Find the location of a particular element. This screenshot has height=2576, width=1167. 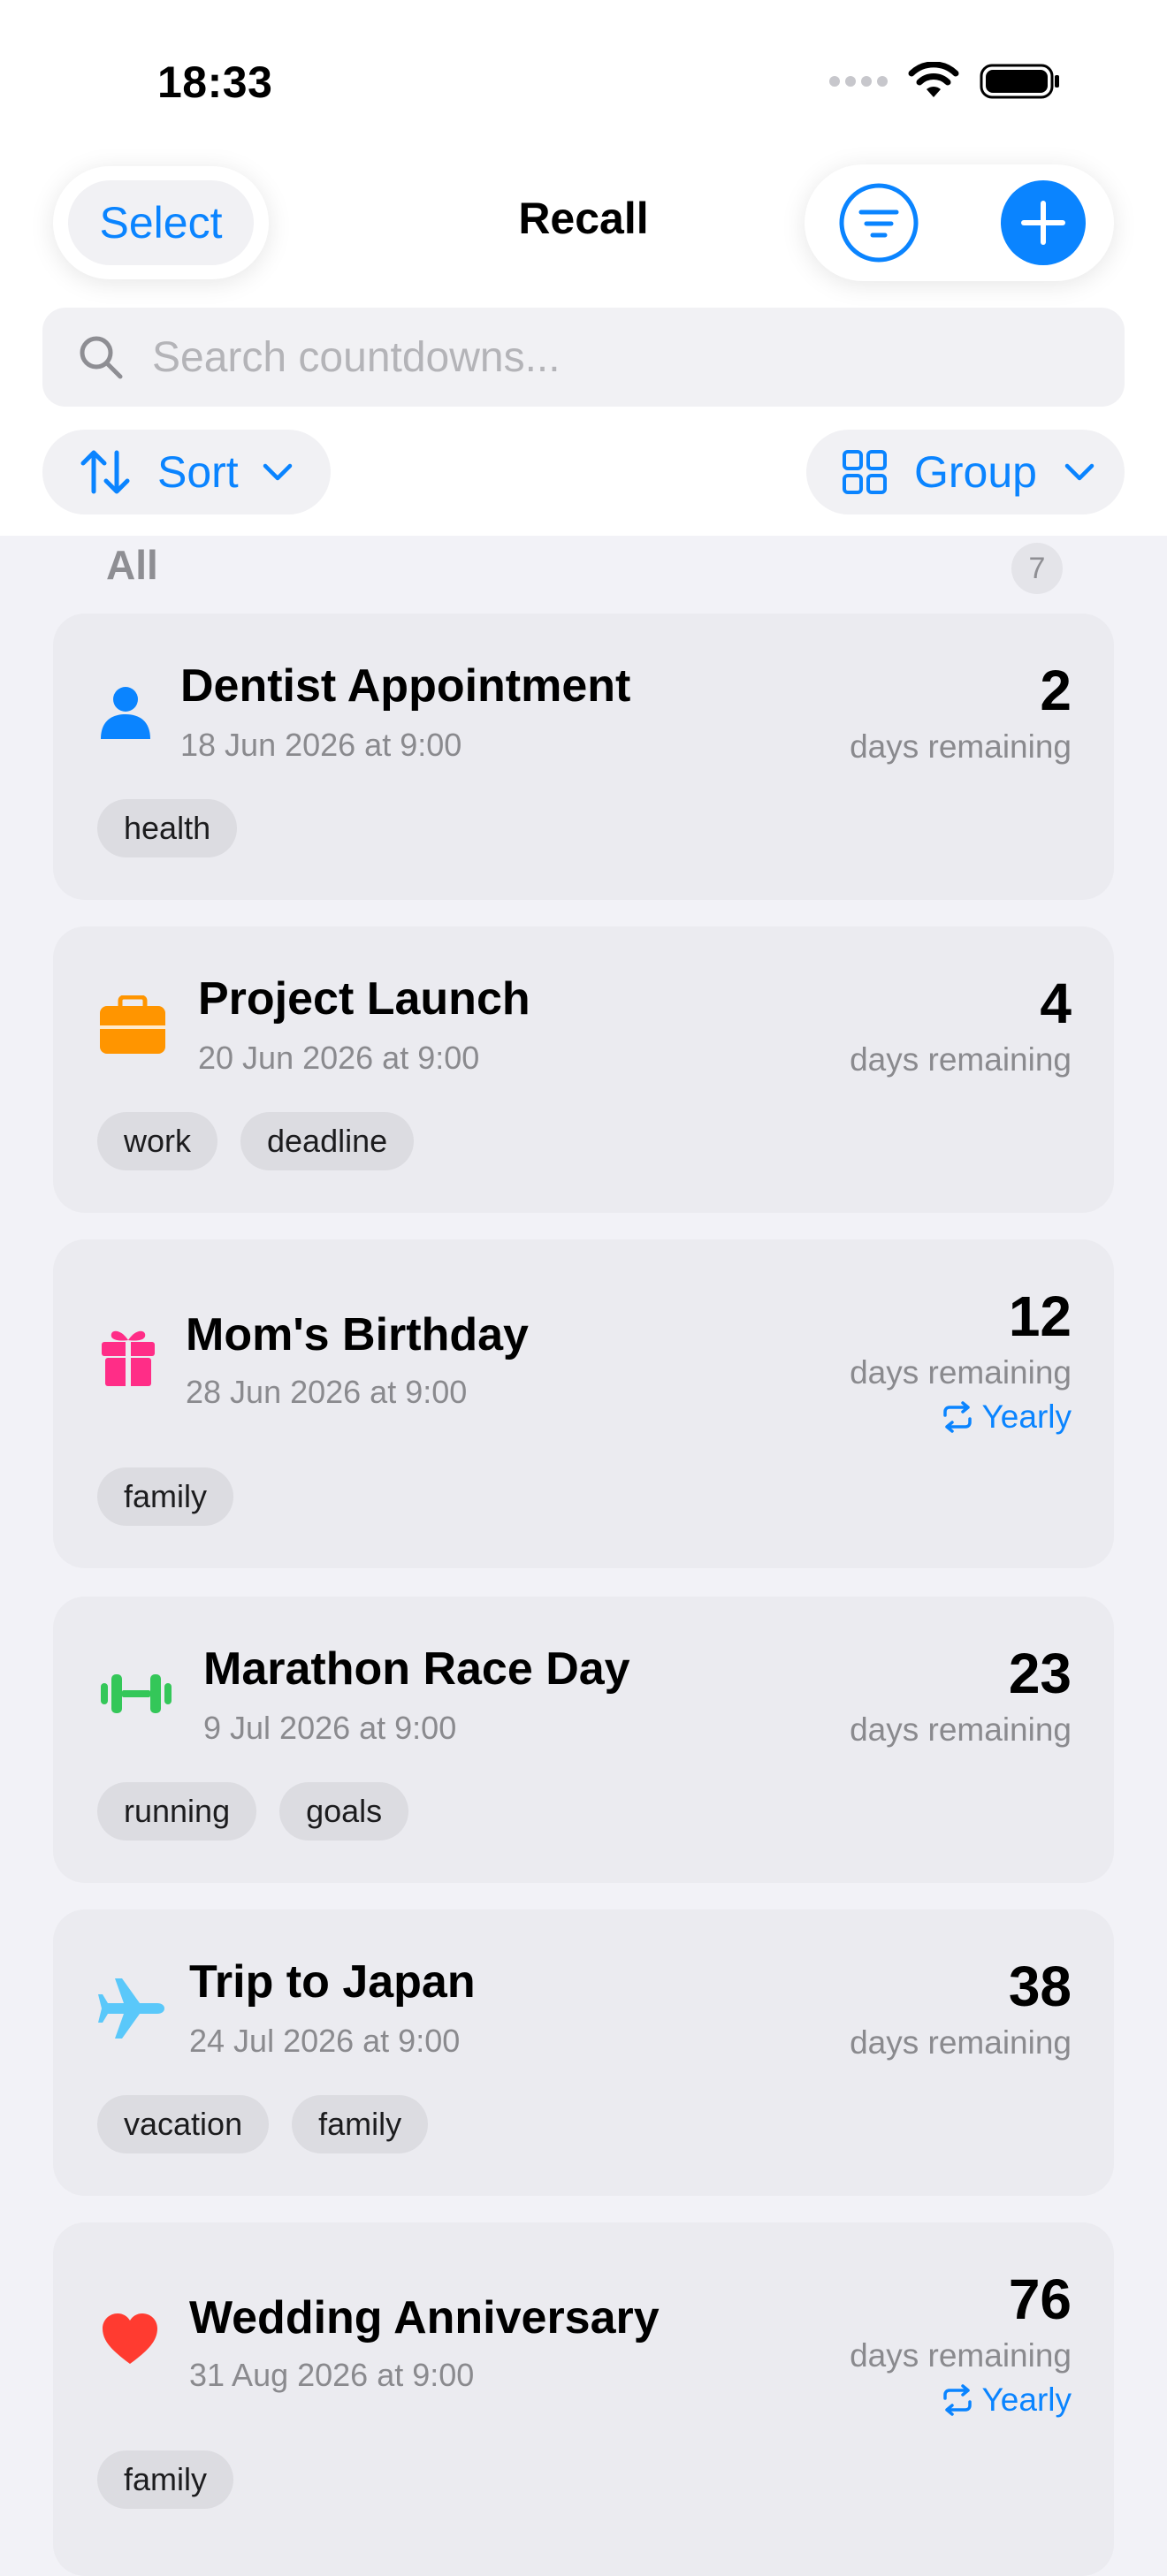

search-bar is located at coordinates (583, 357).